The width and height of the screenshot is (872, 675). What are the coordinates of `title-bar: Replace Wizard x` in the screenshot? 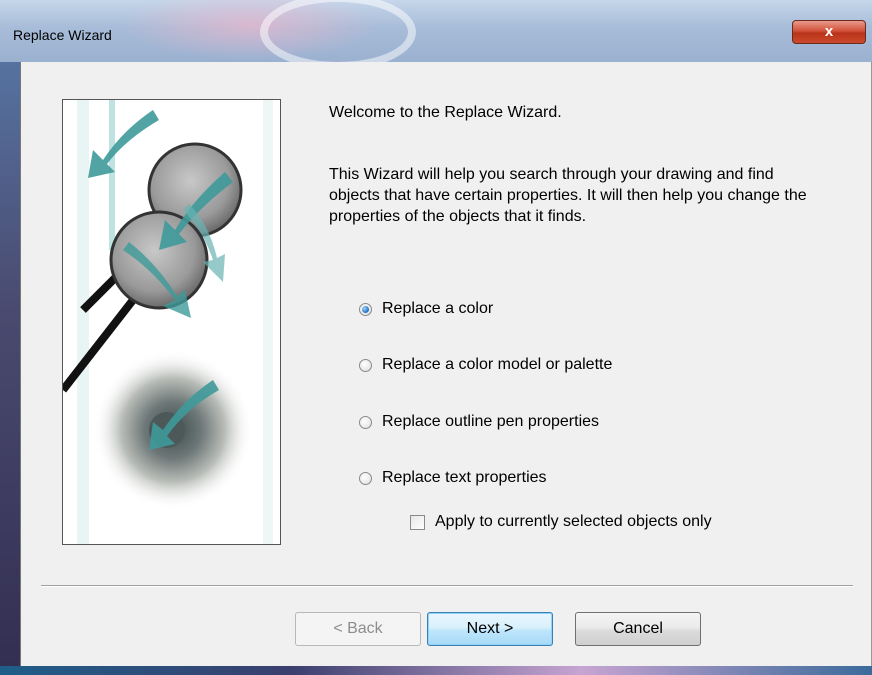 It's located at (436, 35).